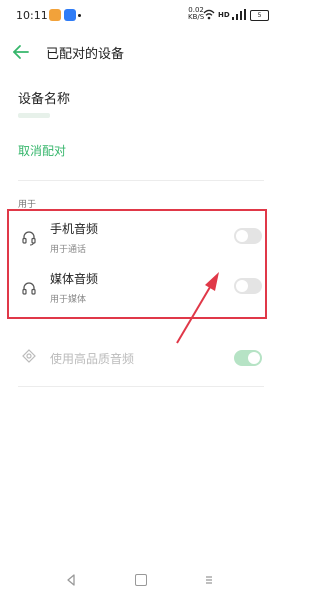  Describe the element at coordinates (29, 238) in the screenshot. I see `headset-icon` at that location.